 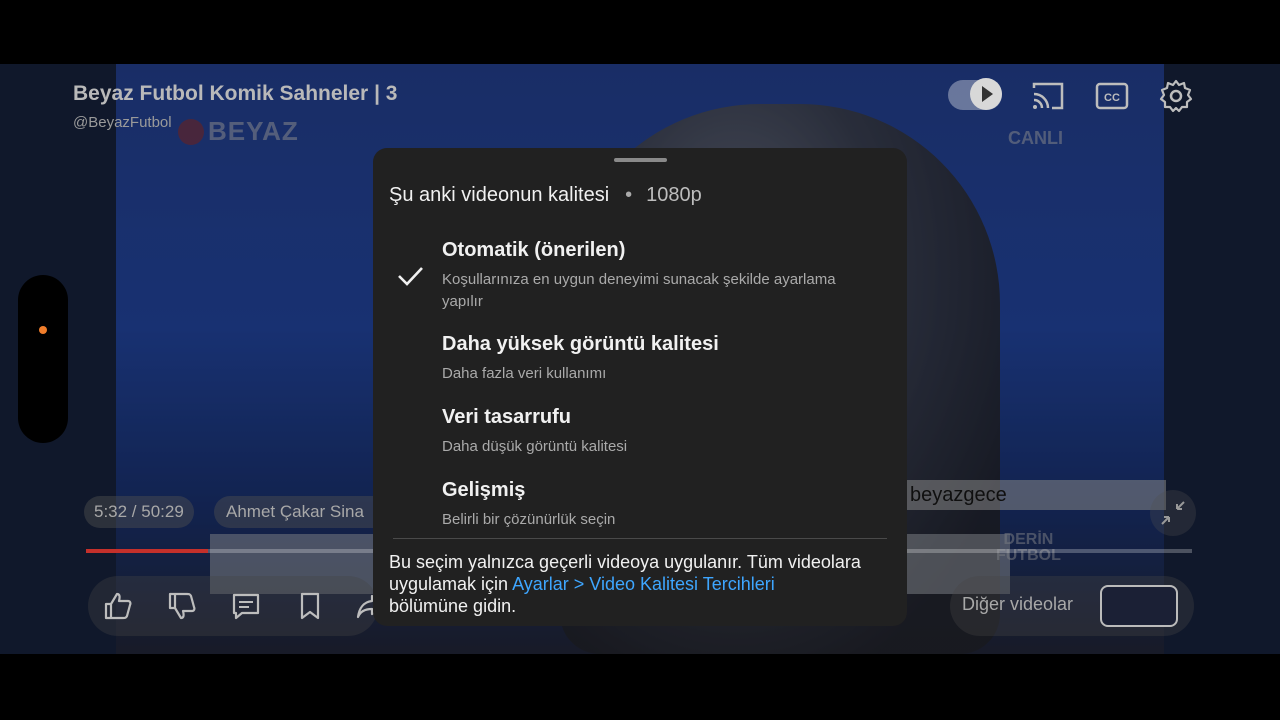 I want to click on autoplay-toggle-icon, so click(x=975, y=94).